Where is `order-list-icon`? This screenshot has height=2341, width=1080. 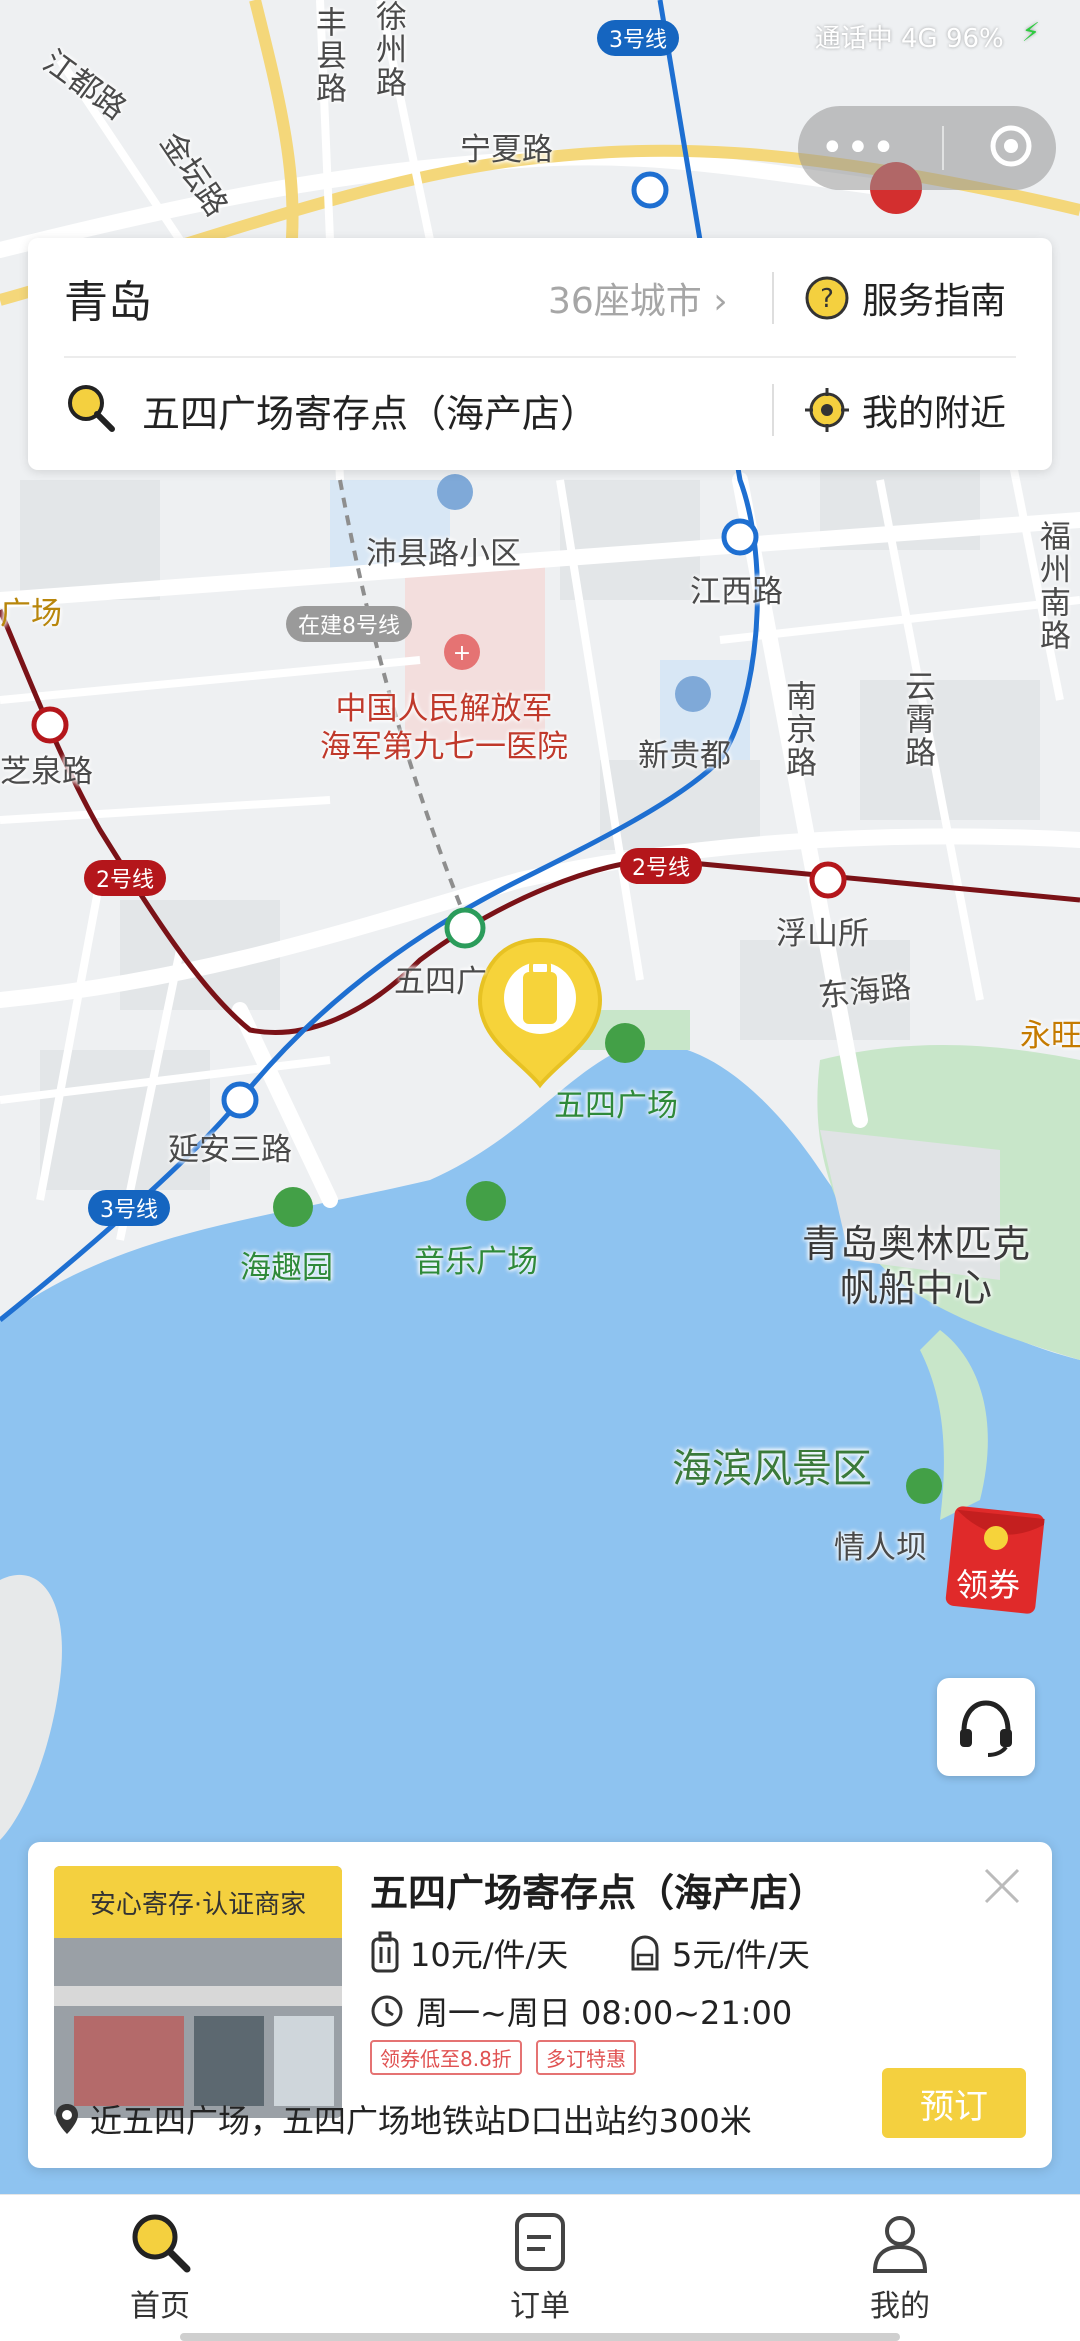
order-list-icon is located at coordinates (540, 2242).